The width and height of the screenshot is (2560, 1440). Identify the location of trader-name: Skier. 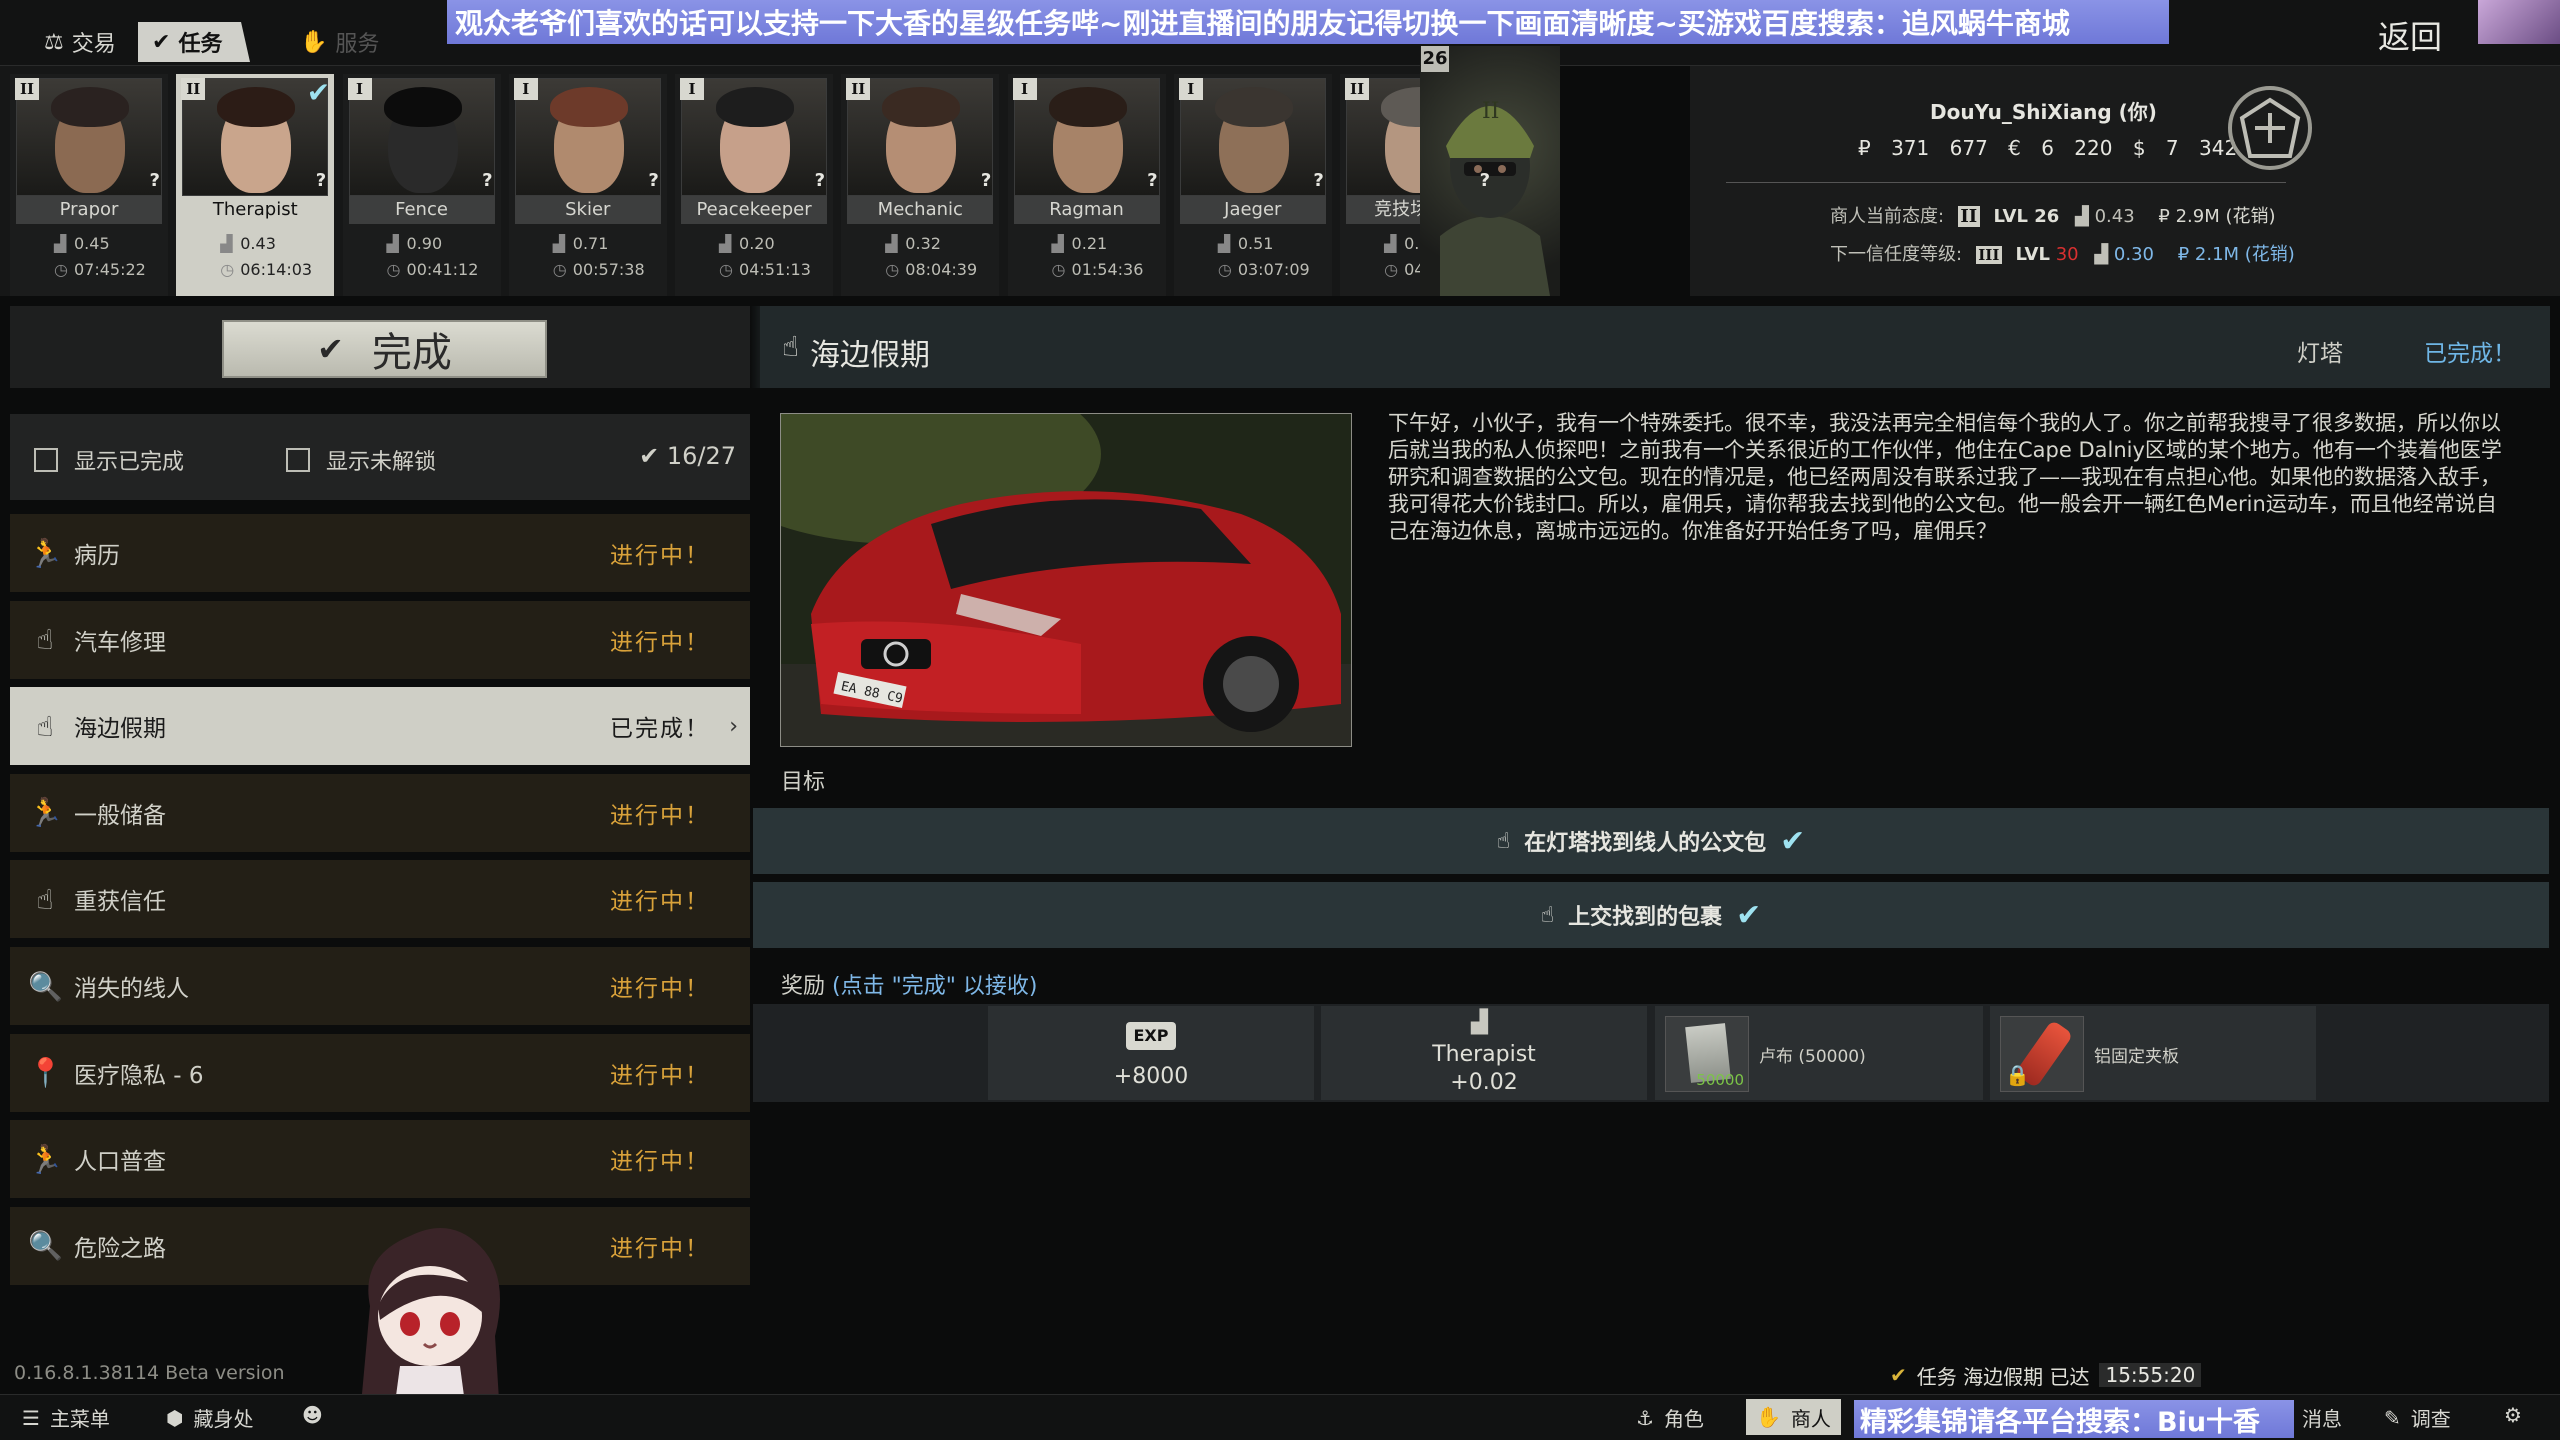
(587, 210).